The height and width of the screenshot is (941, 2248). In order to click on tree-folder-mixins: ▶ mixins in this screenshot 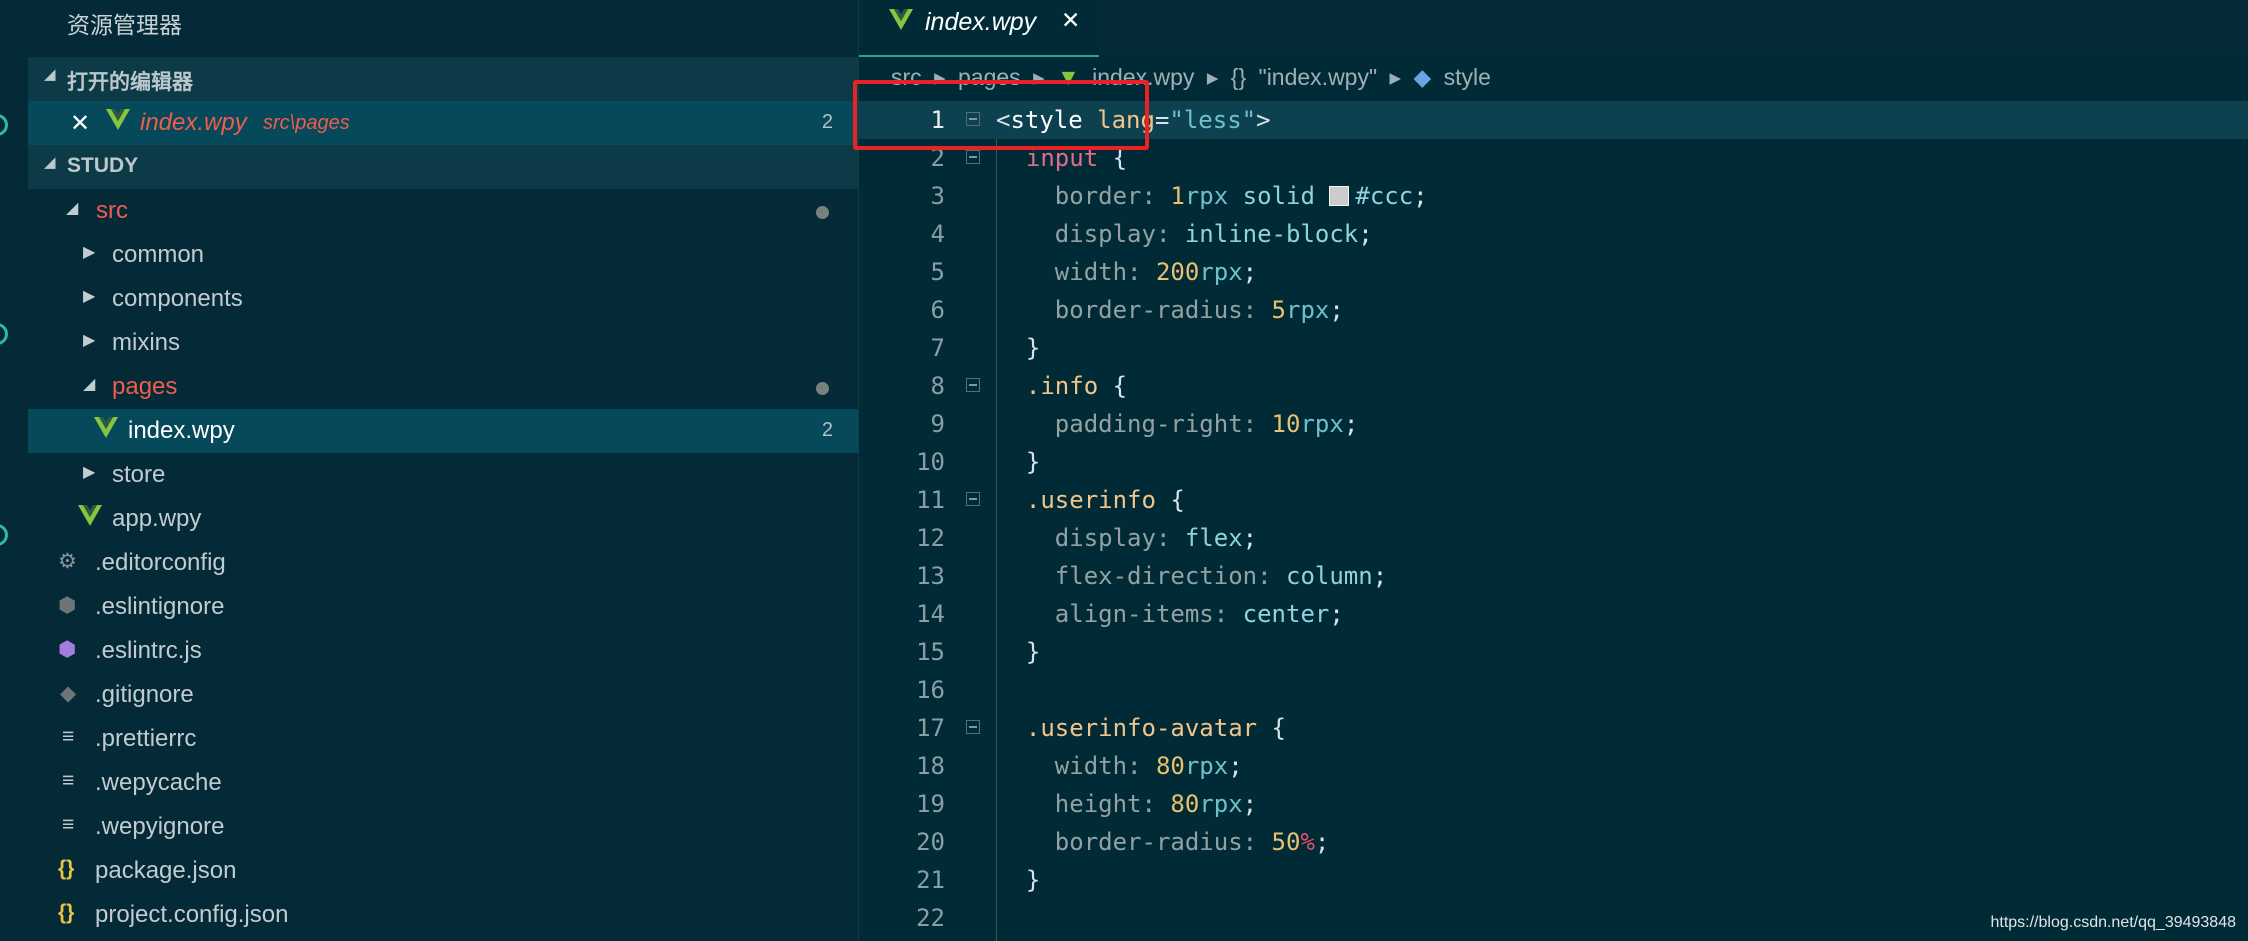, I will do `click(443, 343)`.